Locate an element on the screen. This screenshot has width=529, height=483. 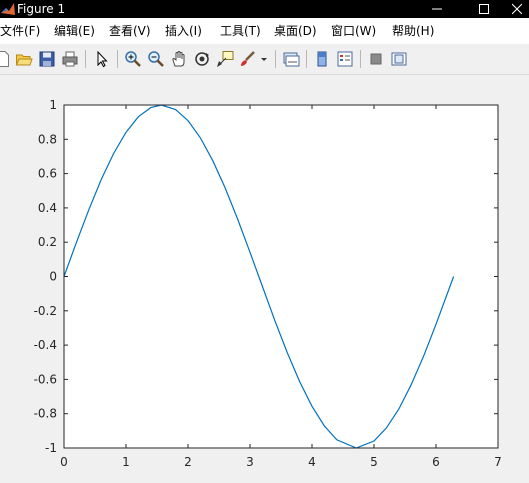
new-figure-button is located at coordinates (6, 59).